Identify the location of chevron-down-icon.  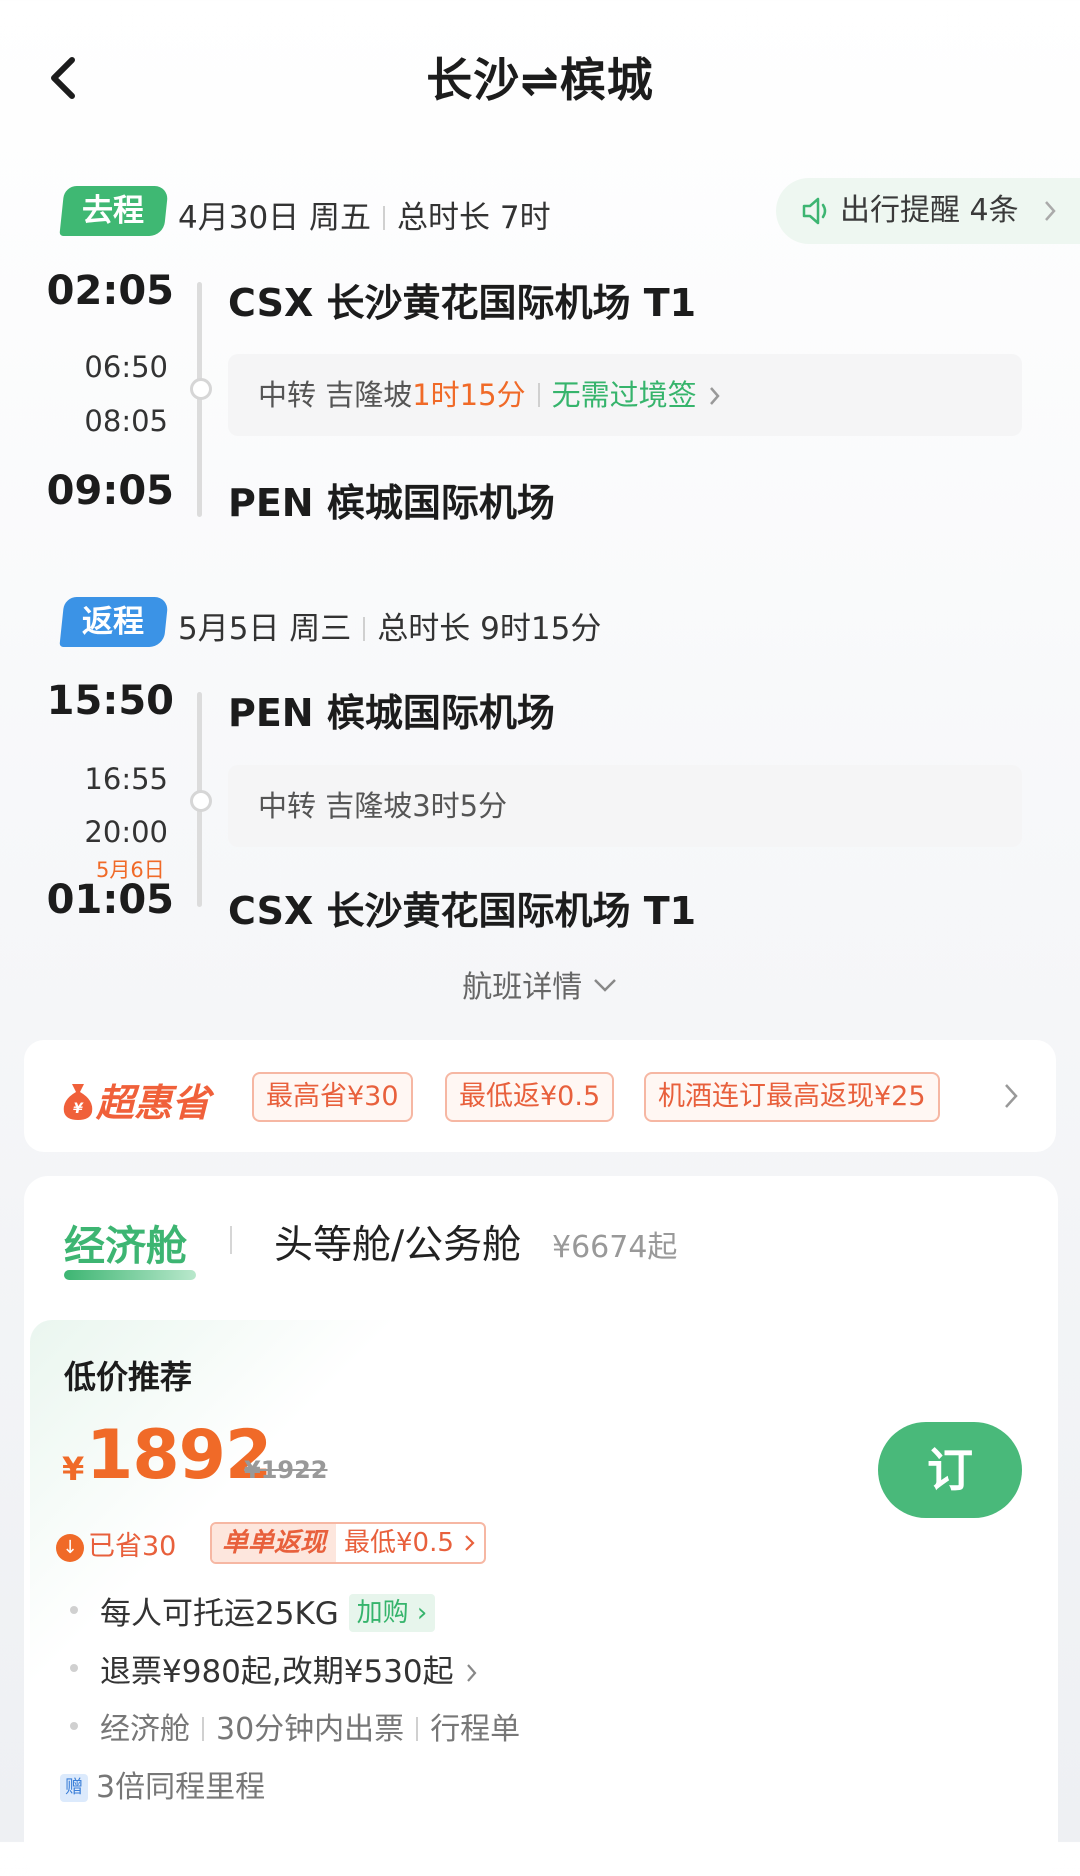
(604, 985).